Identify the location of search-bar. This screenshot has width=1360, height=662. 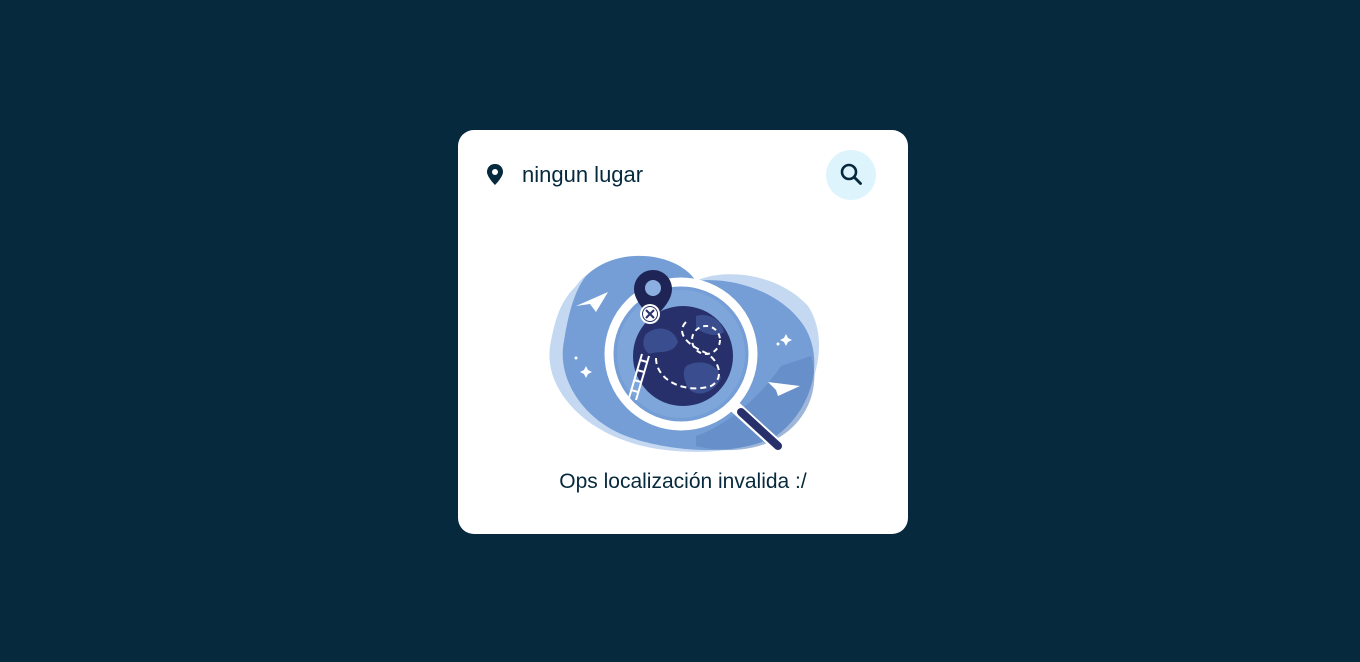
(681, 175).